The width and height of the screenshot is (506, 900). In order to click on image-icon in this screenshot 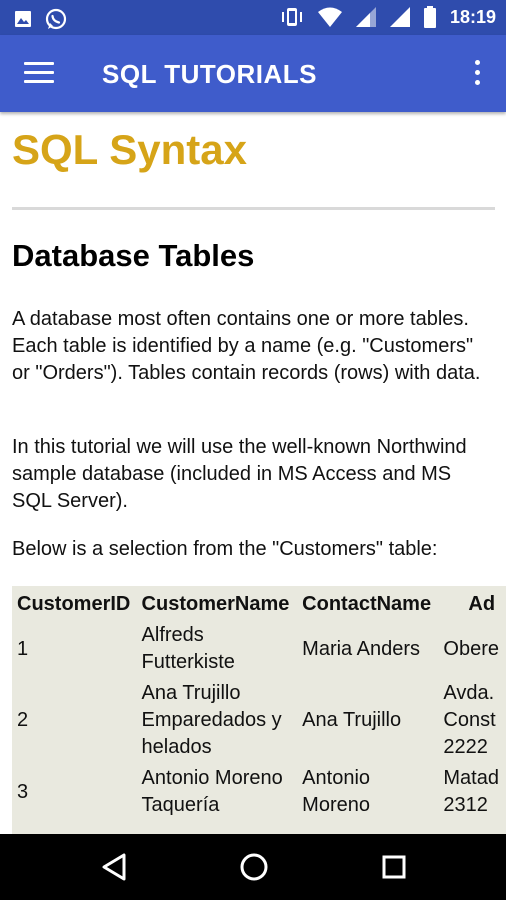, I will do `click(23, 19)`.